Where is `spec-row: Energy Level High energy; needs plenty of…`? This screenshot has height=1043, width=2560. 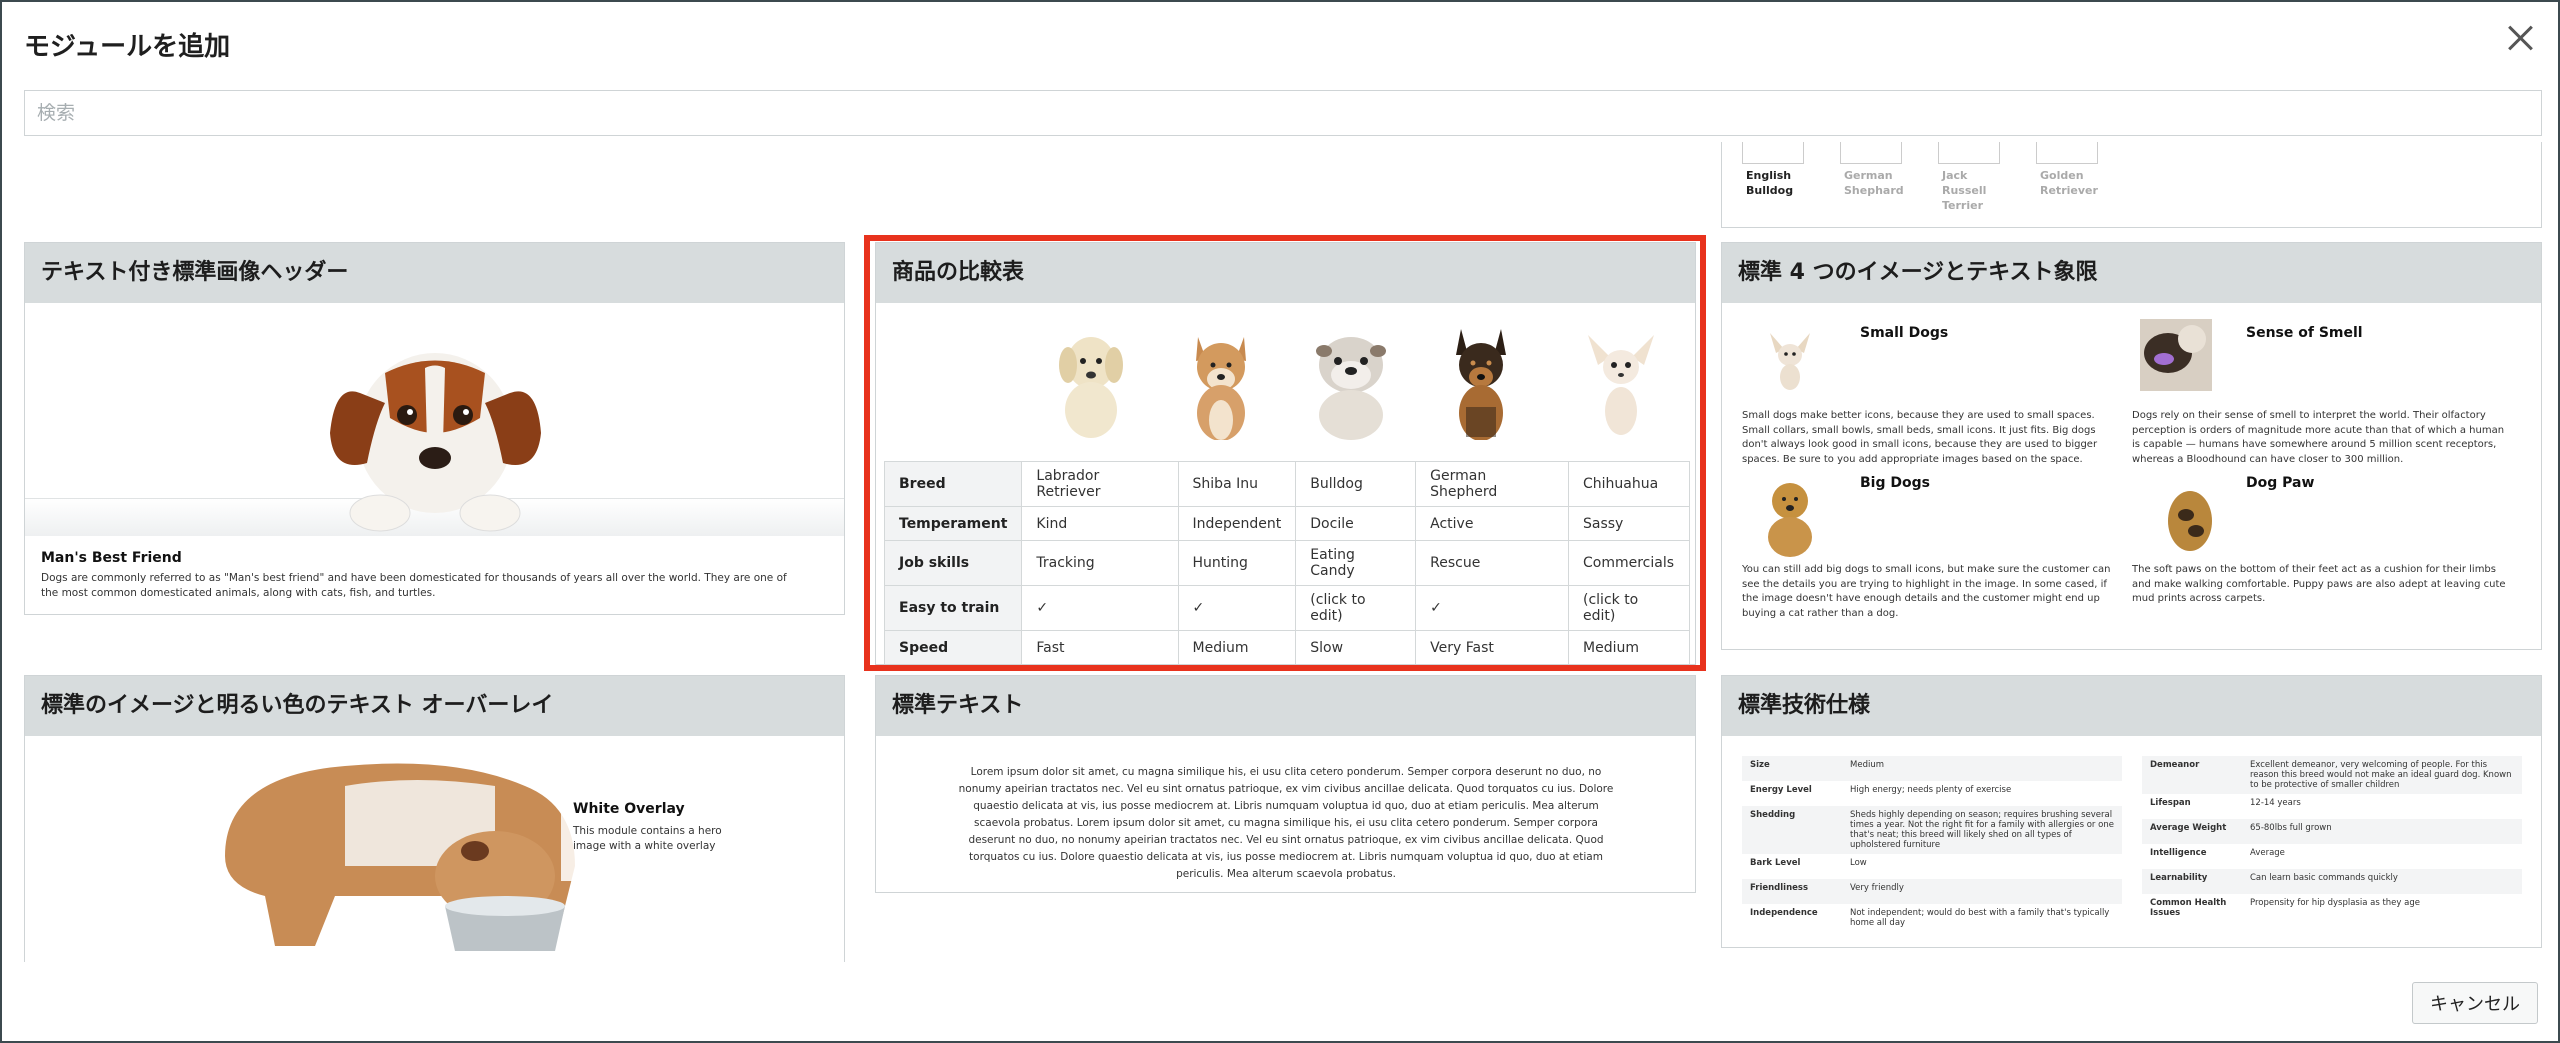 spec-row: Energy Level High energy; needs plenty of… is located at coordinates (1932, 793).